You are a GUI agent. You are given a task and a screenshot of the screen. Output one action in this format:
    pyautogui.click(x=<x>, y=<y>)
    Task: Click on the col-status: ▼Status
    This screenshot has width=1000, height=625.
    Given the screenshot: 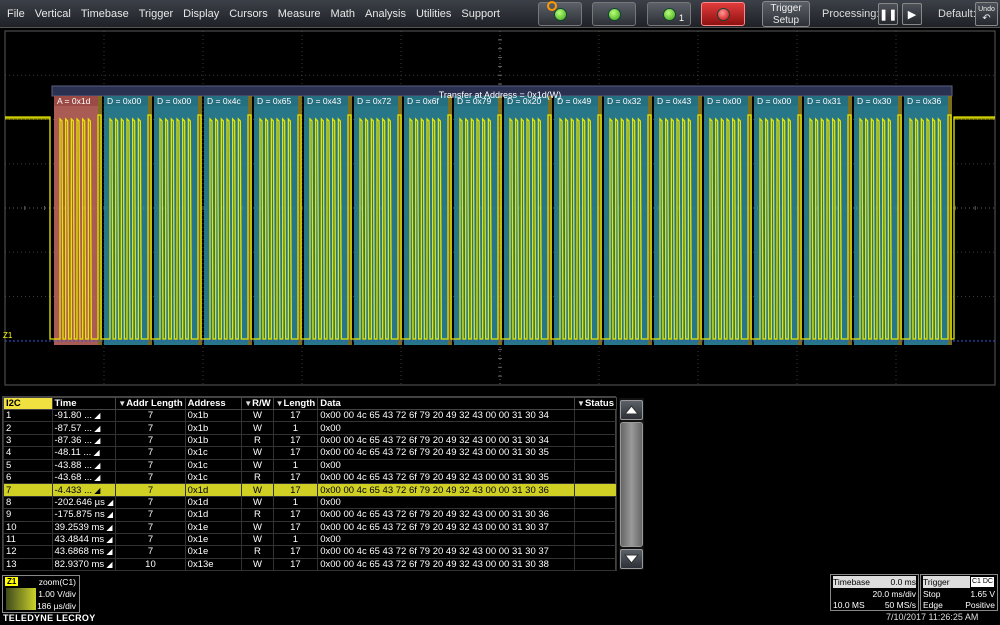 What is the action you would take?
    pyautogui.click(x=595, y=403)
    